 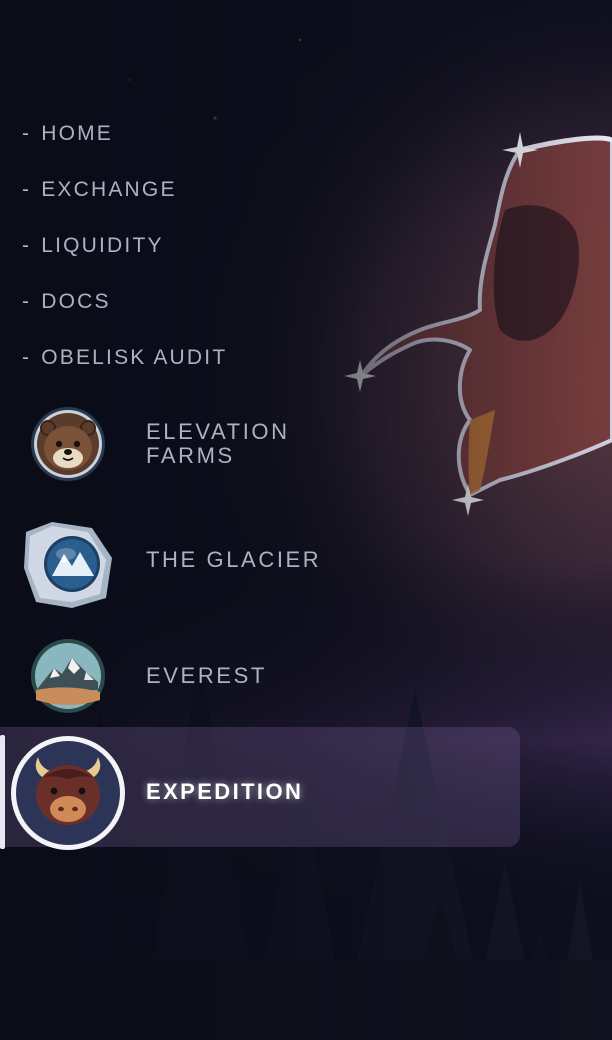 I want to click on nav-link-obelisk-audit: - OBELISK AUDIT, so click(x=124, y=358).